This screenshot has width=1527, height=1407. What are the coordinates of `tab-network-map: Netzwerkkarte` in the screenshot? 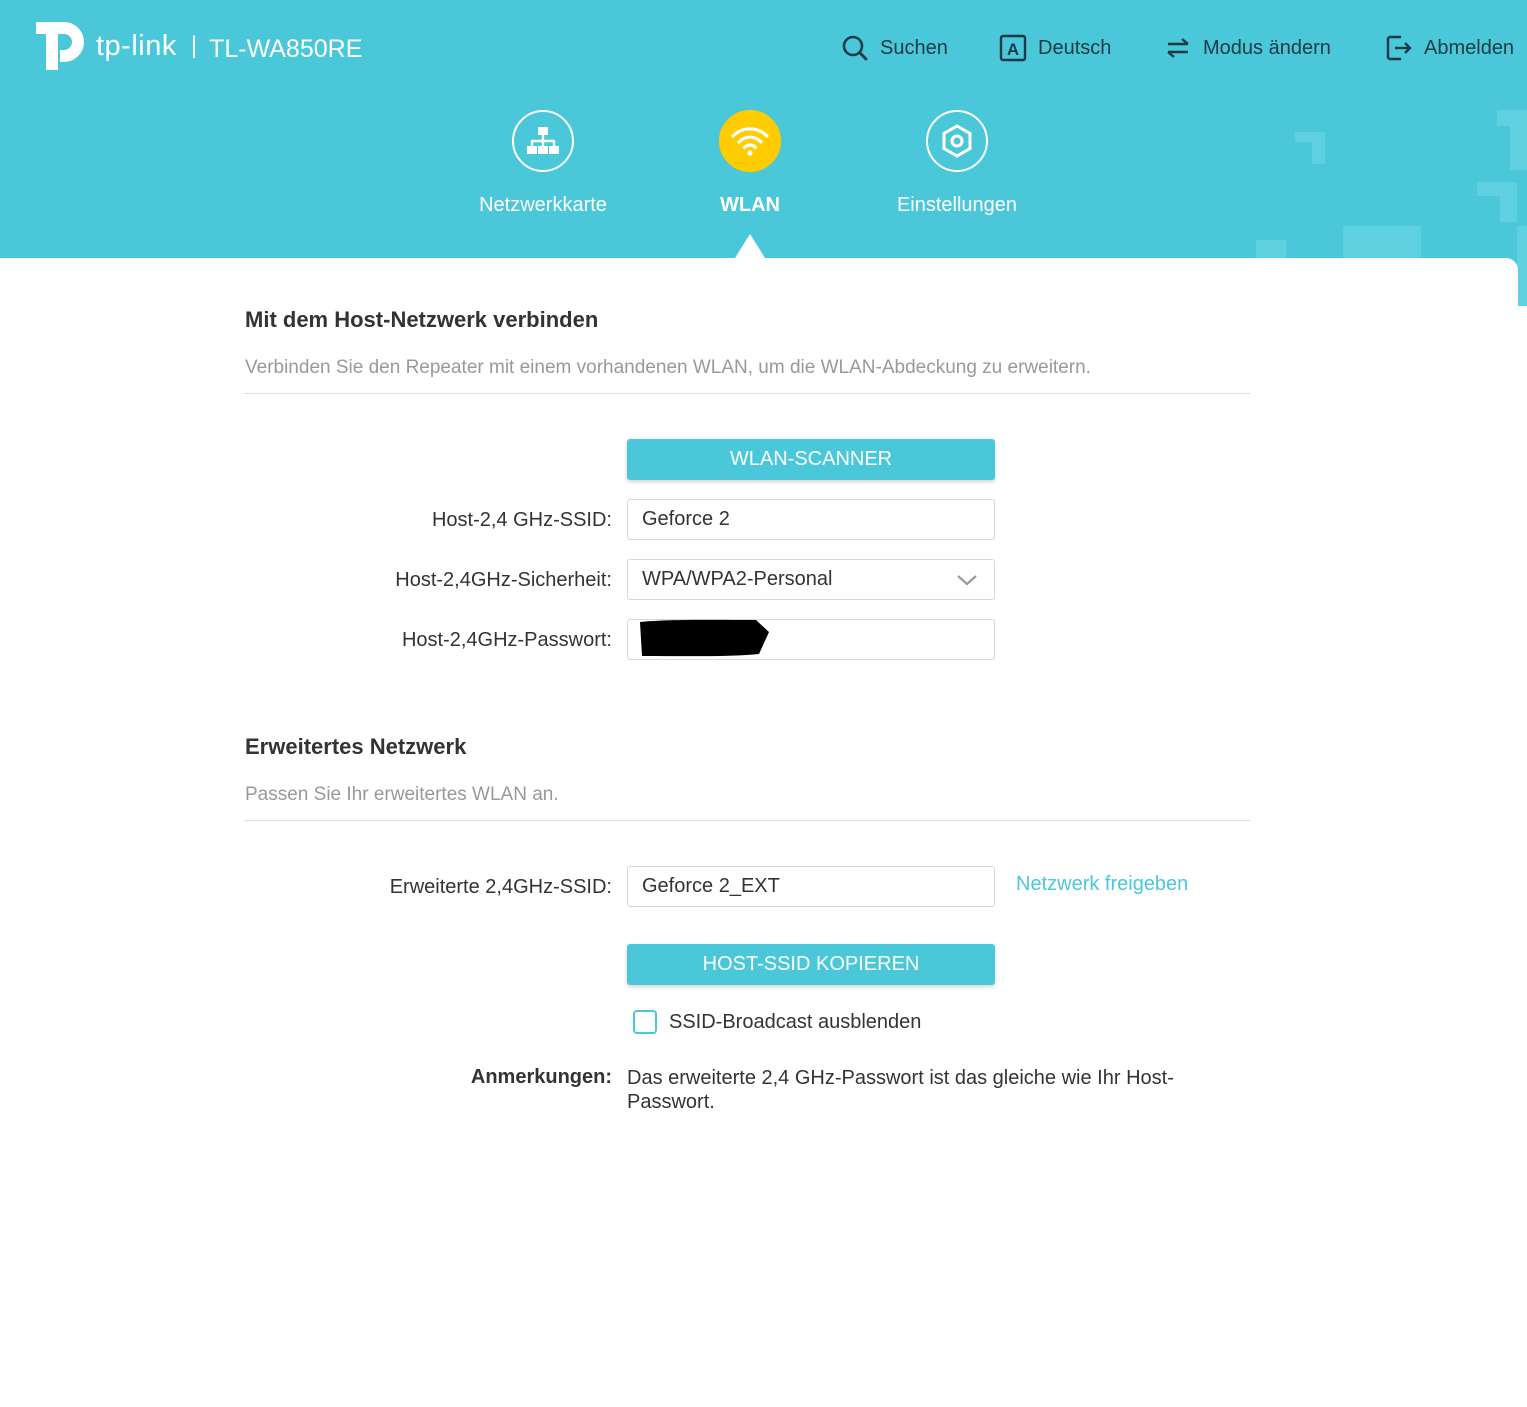 It's located at (543, 163).